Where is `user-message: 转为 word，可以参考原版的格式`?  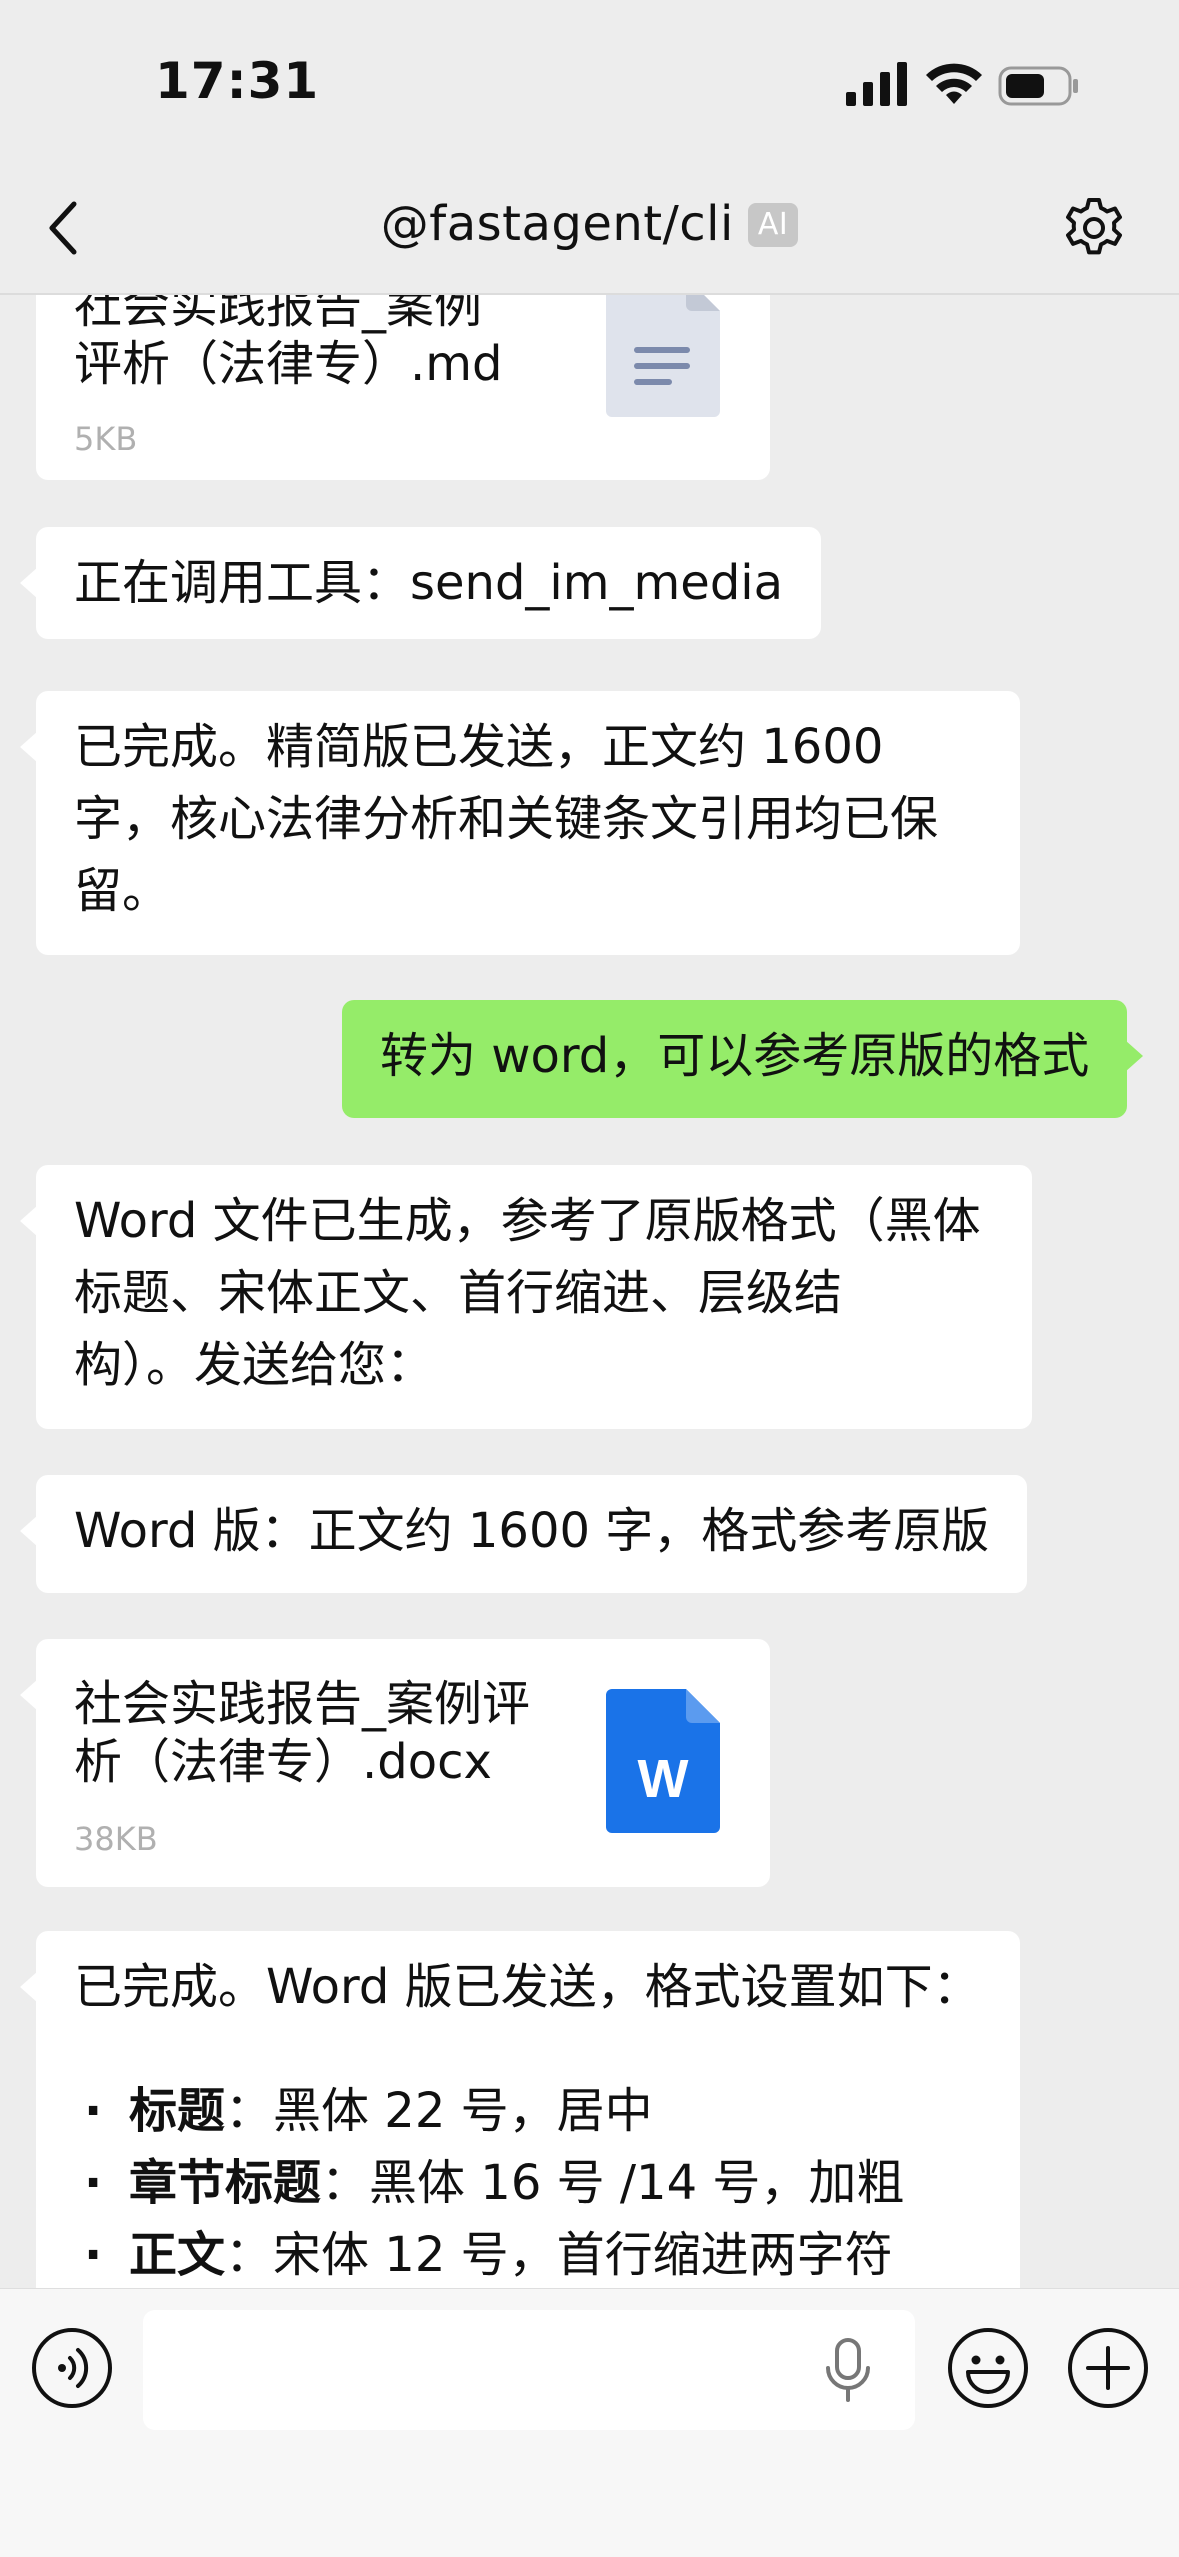 user-message: 转为 word，可以参考原版的格式 is located at coordinates (743, 1059).